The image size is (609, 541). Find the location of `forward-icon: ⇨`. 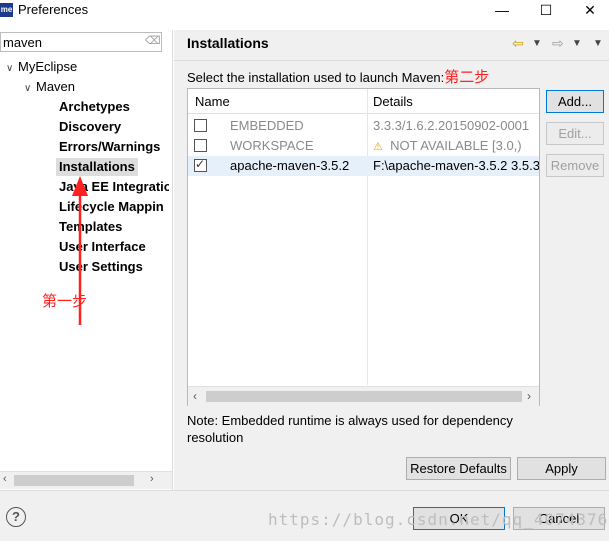

forward-icon: ⇨ is located at coordinates (558, 43).